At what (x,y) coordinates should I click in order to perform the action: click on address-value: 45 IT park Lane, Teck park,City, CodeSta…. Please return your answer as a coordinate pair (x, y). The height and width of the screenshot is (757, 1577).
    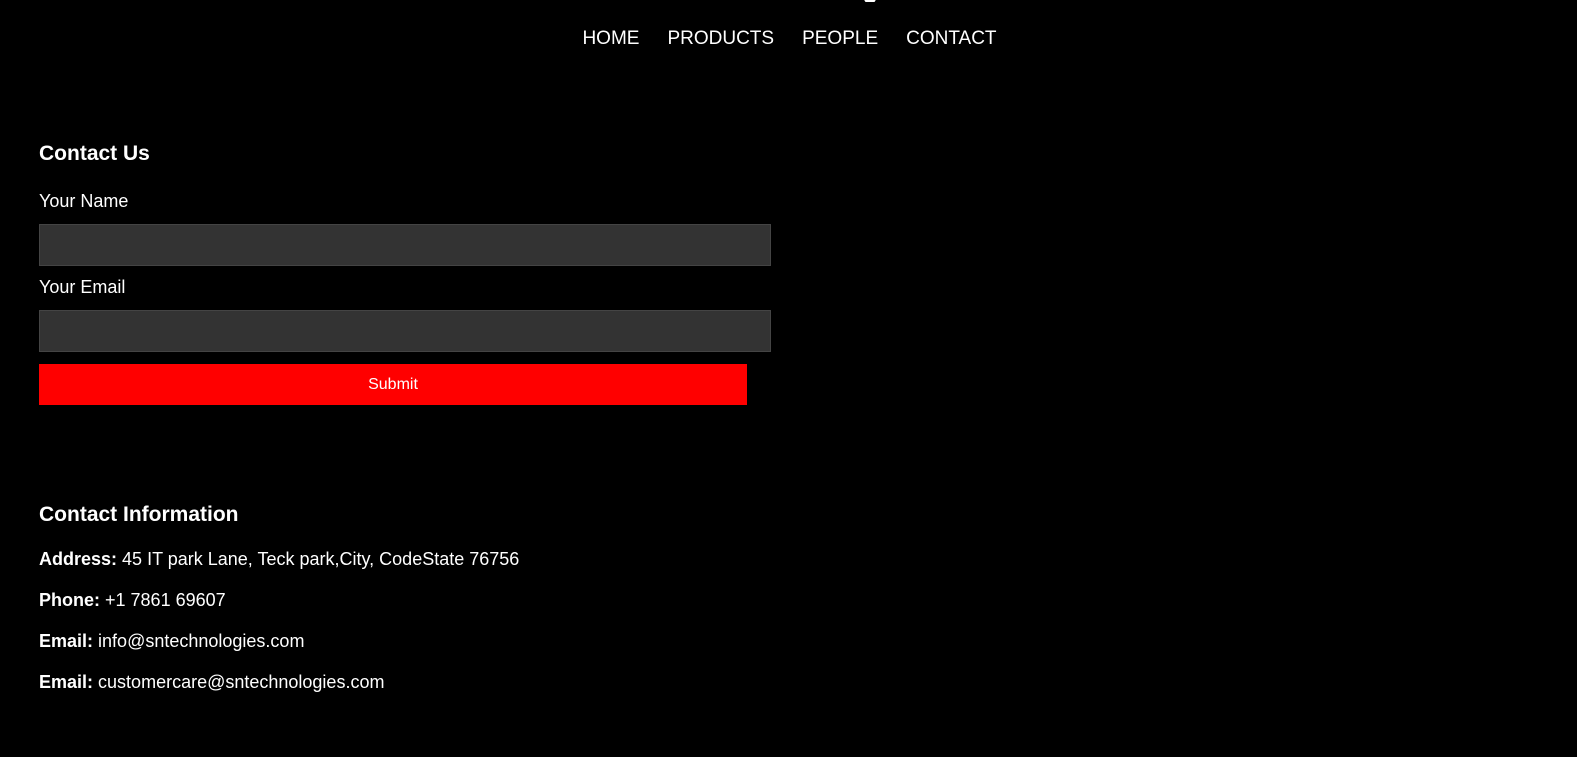
    Looking at the image, I should click on (321, 559).